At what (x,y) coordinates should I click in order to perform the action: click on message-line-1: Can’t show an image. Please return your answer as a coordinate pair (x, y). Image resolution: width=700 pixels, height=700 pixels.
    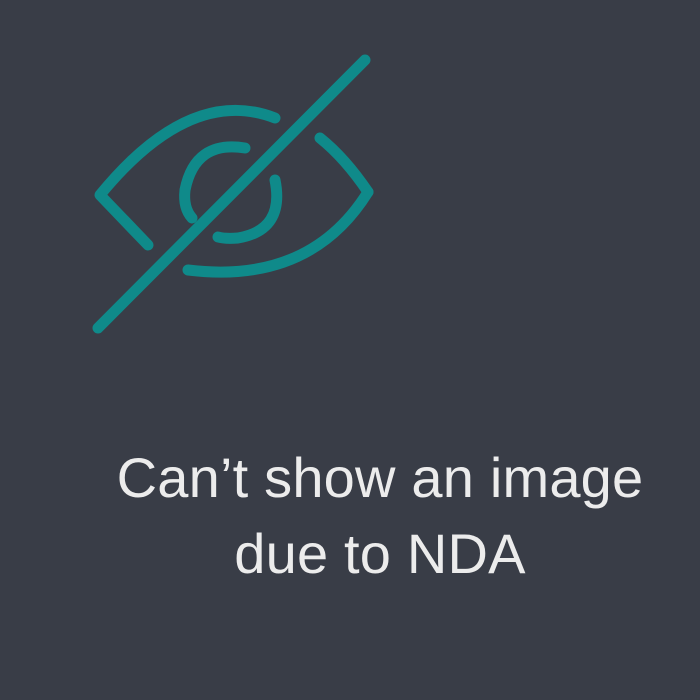
    Looking at the image, I should click on (380, 477).